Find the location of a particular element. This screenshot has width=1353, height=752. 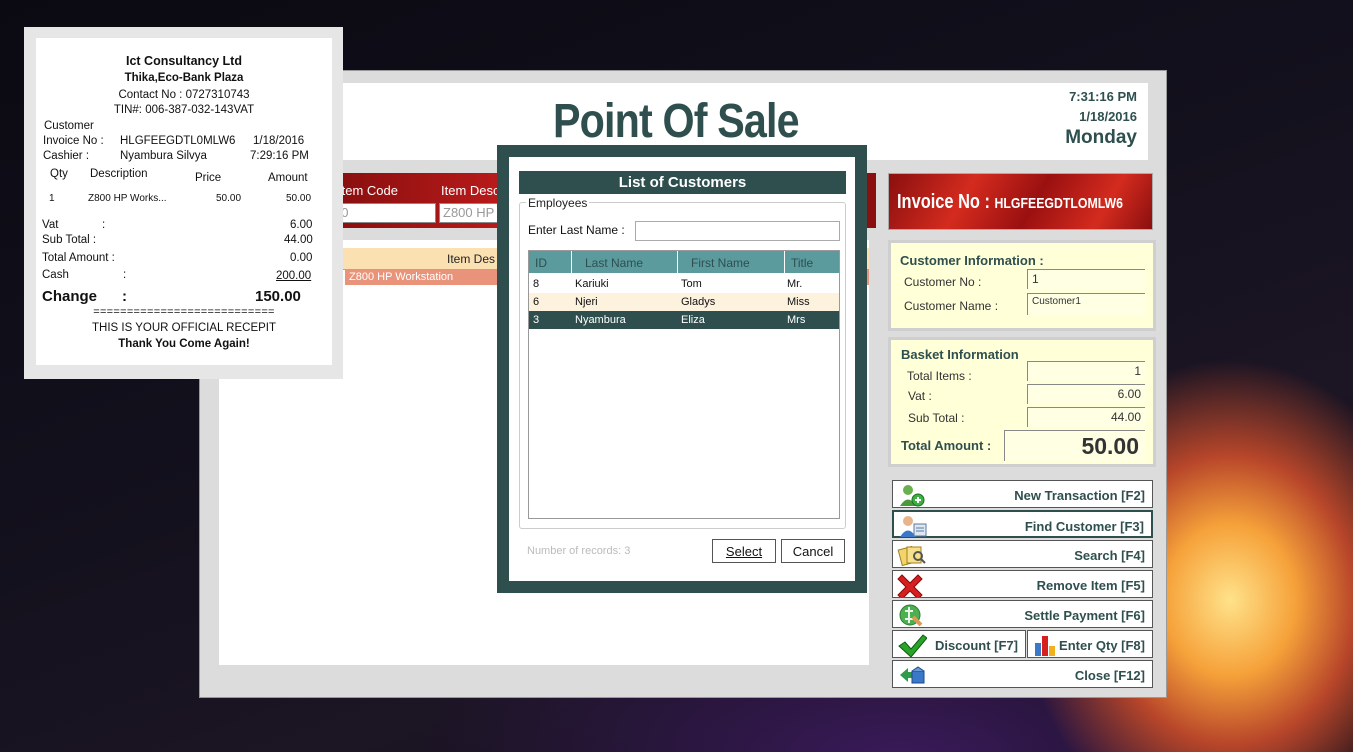

close-icon is located at coordinates (912, 675).